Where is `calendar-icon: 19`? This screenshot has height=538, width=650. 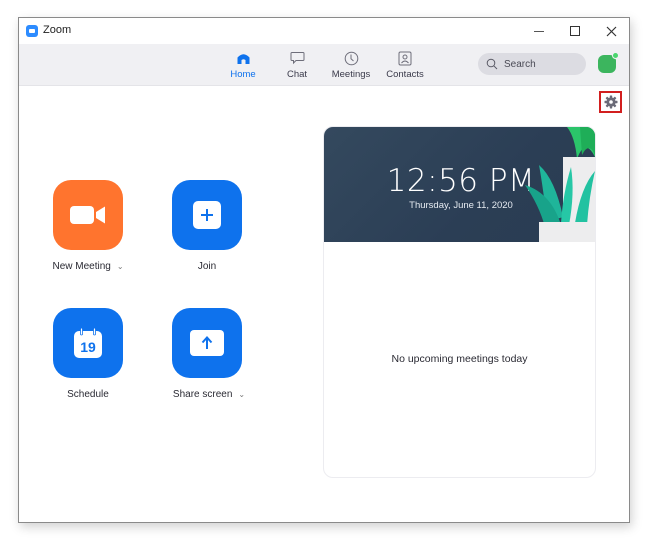 calendar-icon: 19 is located at coordinates (88, 343).